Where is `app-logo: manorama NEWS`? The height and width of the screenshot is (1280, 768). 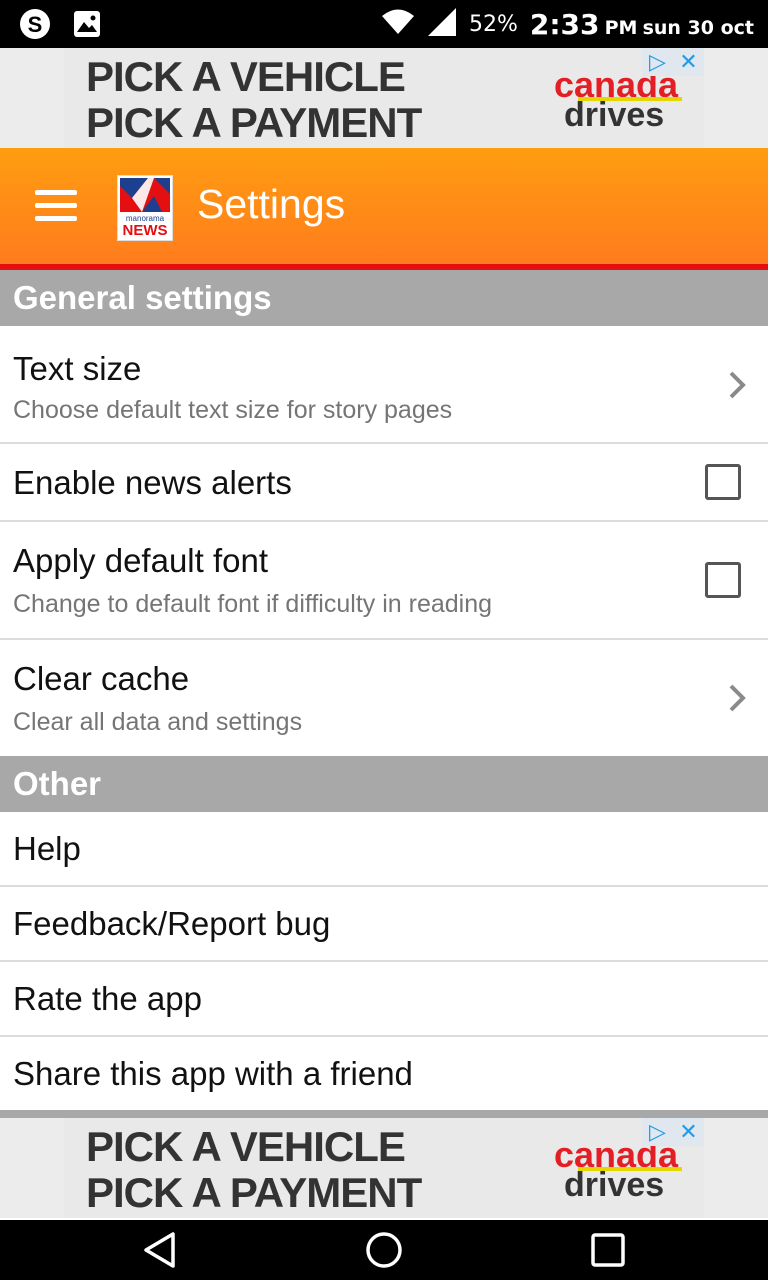
app-logo: manorama NEWS is located at coordinates (145, 208).